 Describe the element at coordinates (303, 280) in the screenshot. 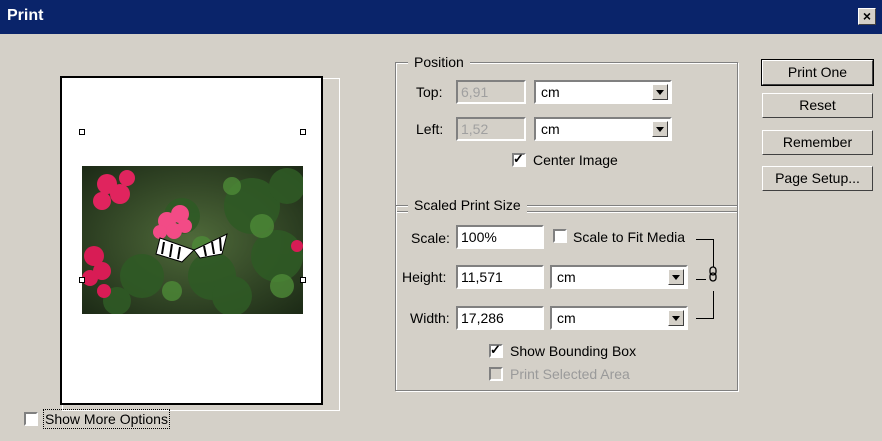

I see `bbox-handle-bottom-right` at that location.